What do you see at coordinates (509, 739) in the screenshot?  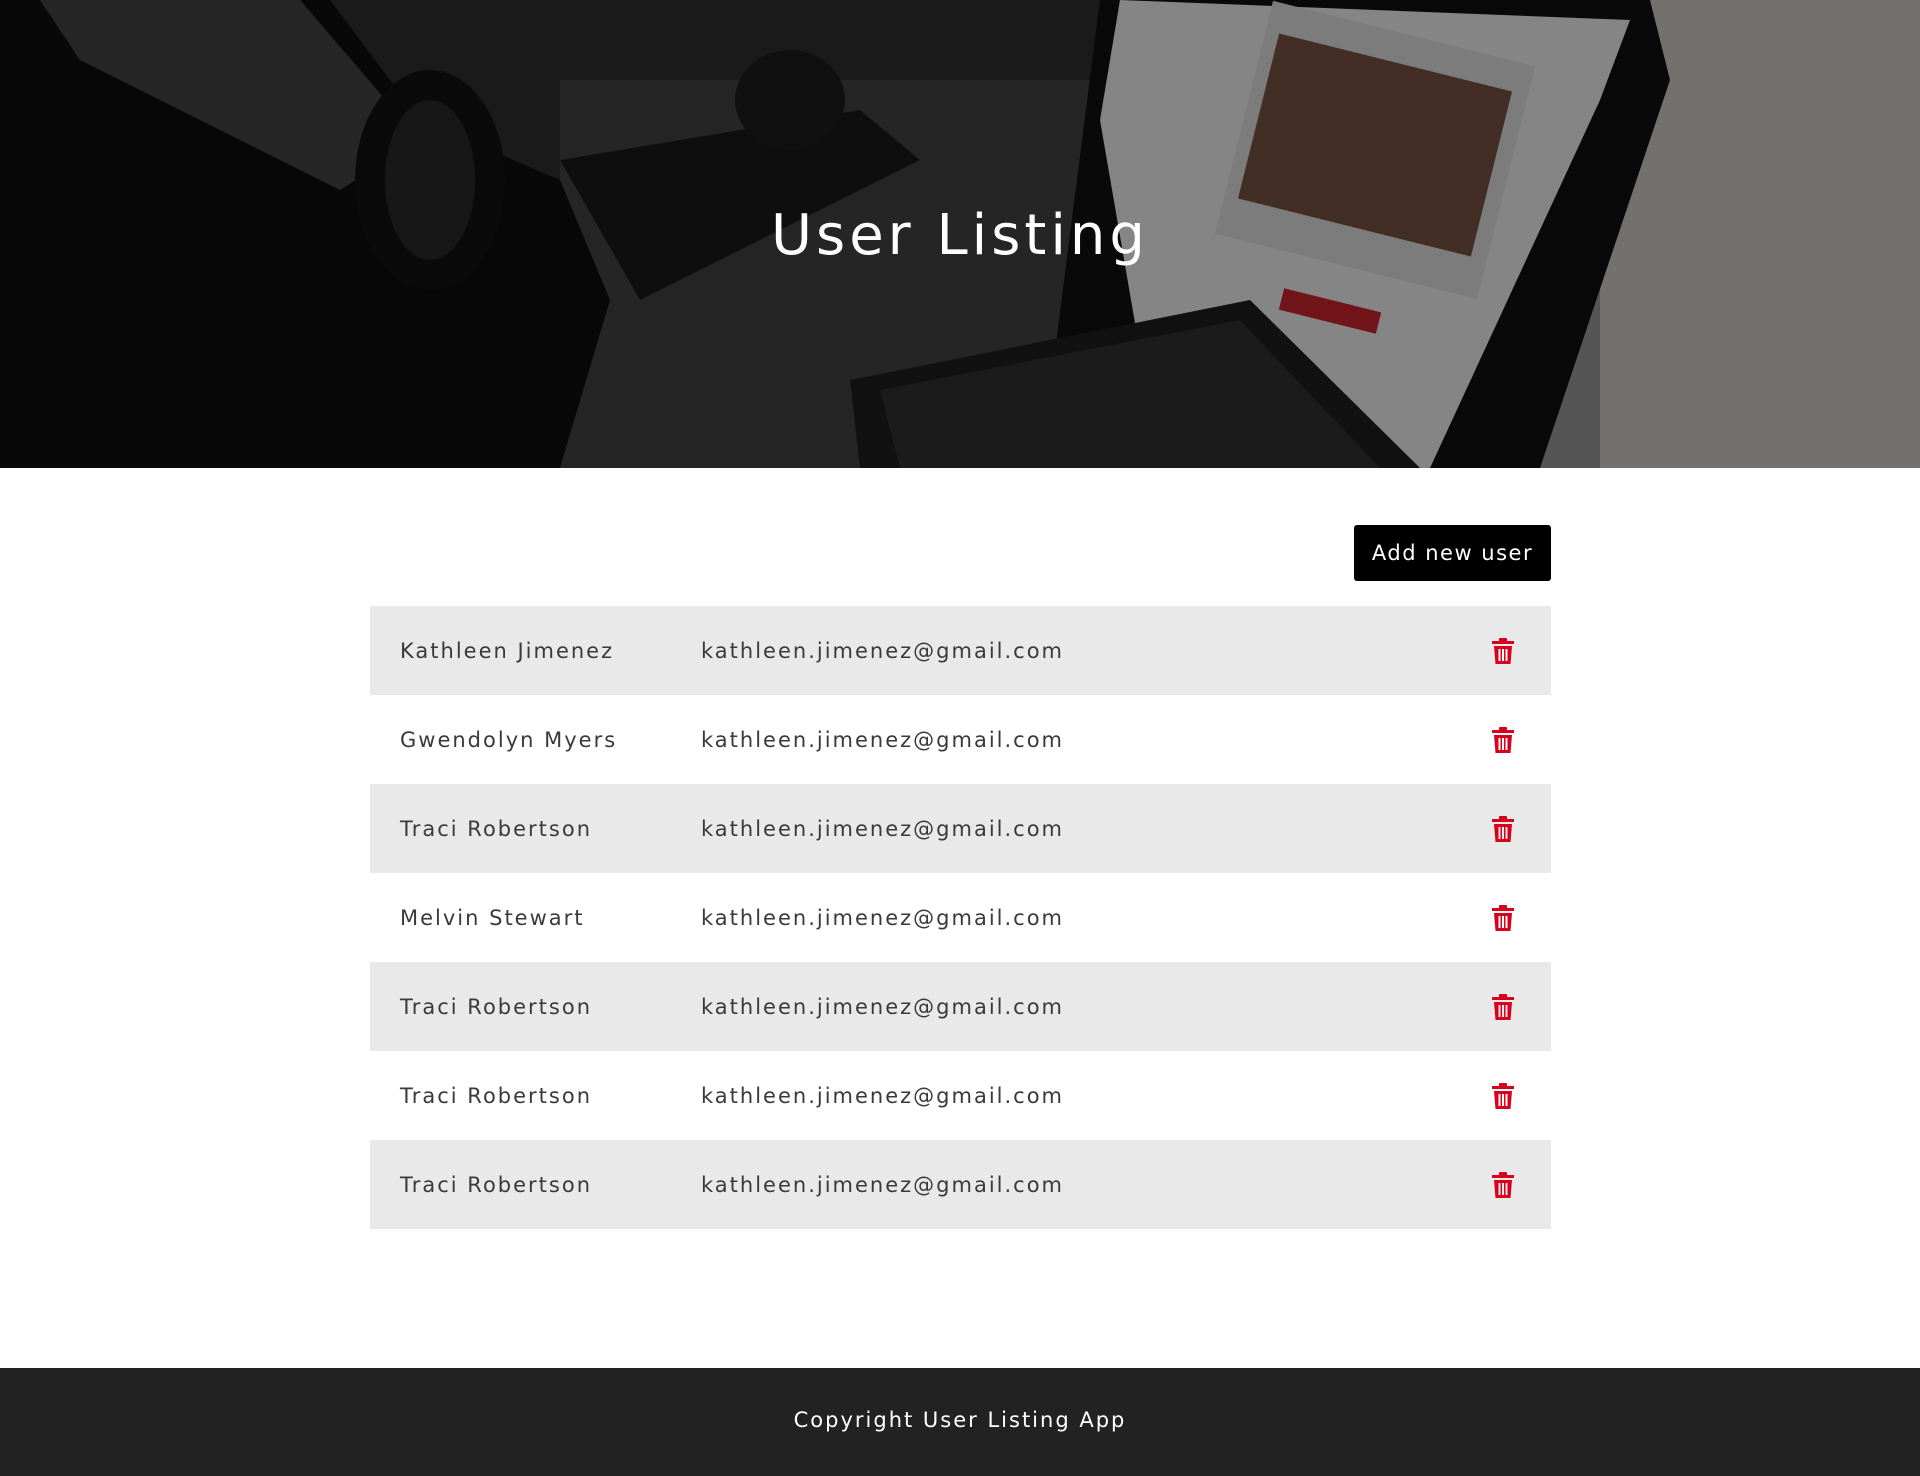 I see `user-name: Gwendolyn Myers` at bounding box center [509, 739].